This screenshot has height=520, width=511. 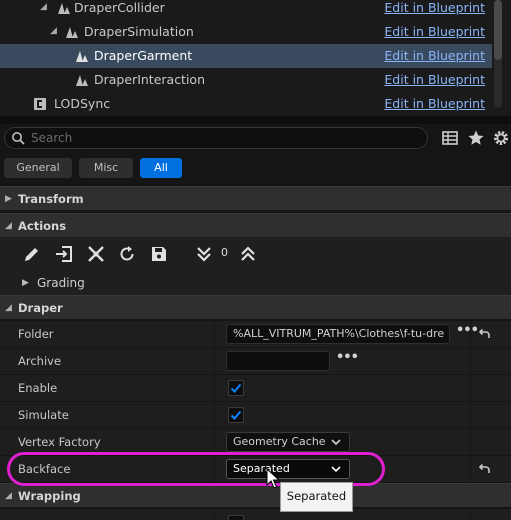 What do you see at coordinates (226, 138) in the screenshot?
I see `search-input` at bounding box center [226, 138].